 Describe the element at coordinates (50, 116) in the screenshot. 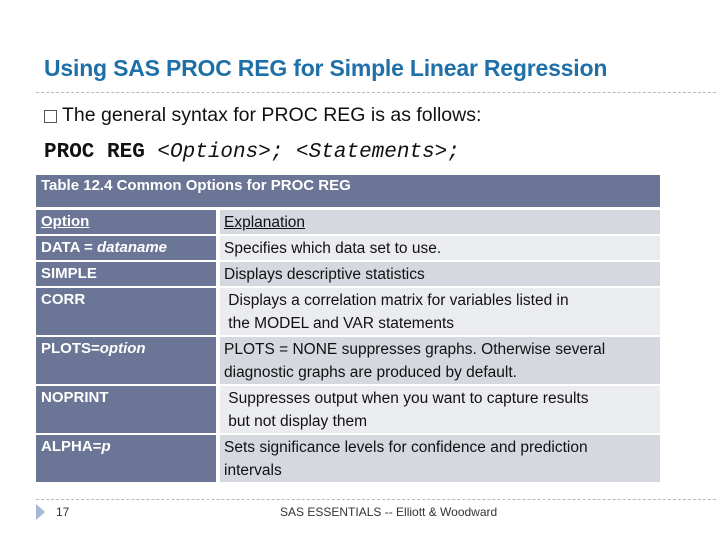

I see `bullet-square-icon` at that location.